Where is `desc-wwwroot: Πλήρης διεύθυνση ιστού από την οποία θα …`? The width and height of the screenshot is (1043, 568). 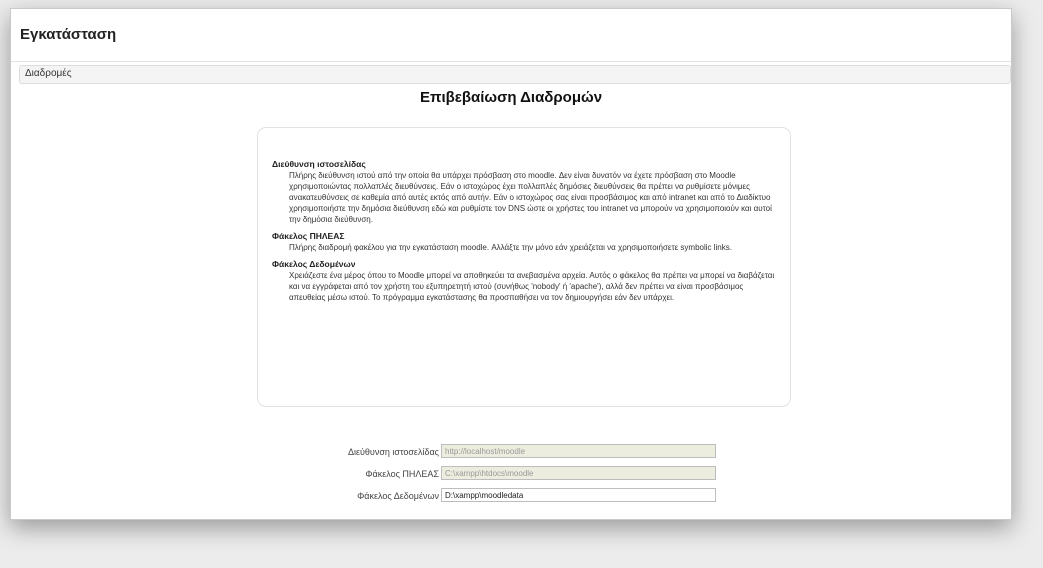 desc-wwwroot: Πλήρης διεύθυνση ιστού από την οποία θα … is located at coordinates (530, 197).